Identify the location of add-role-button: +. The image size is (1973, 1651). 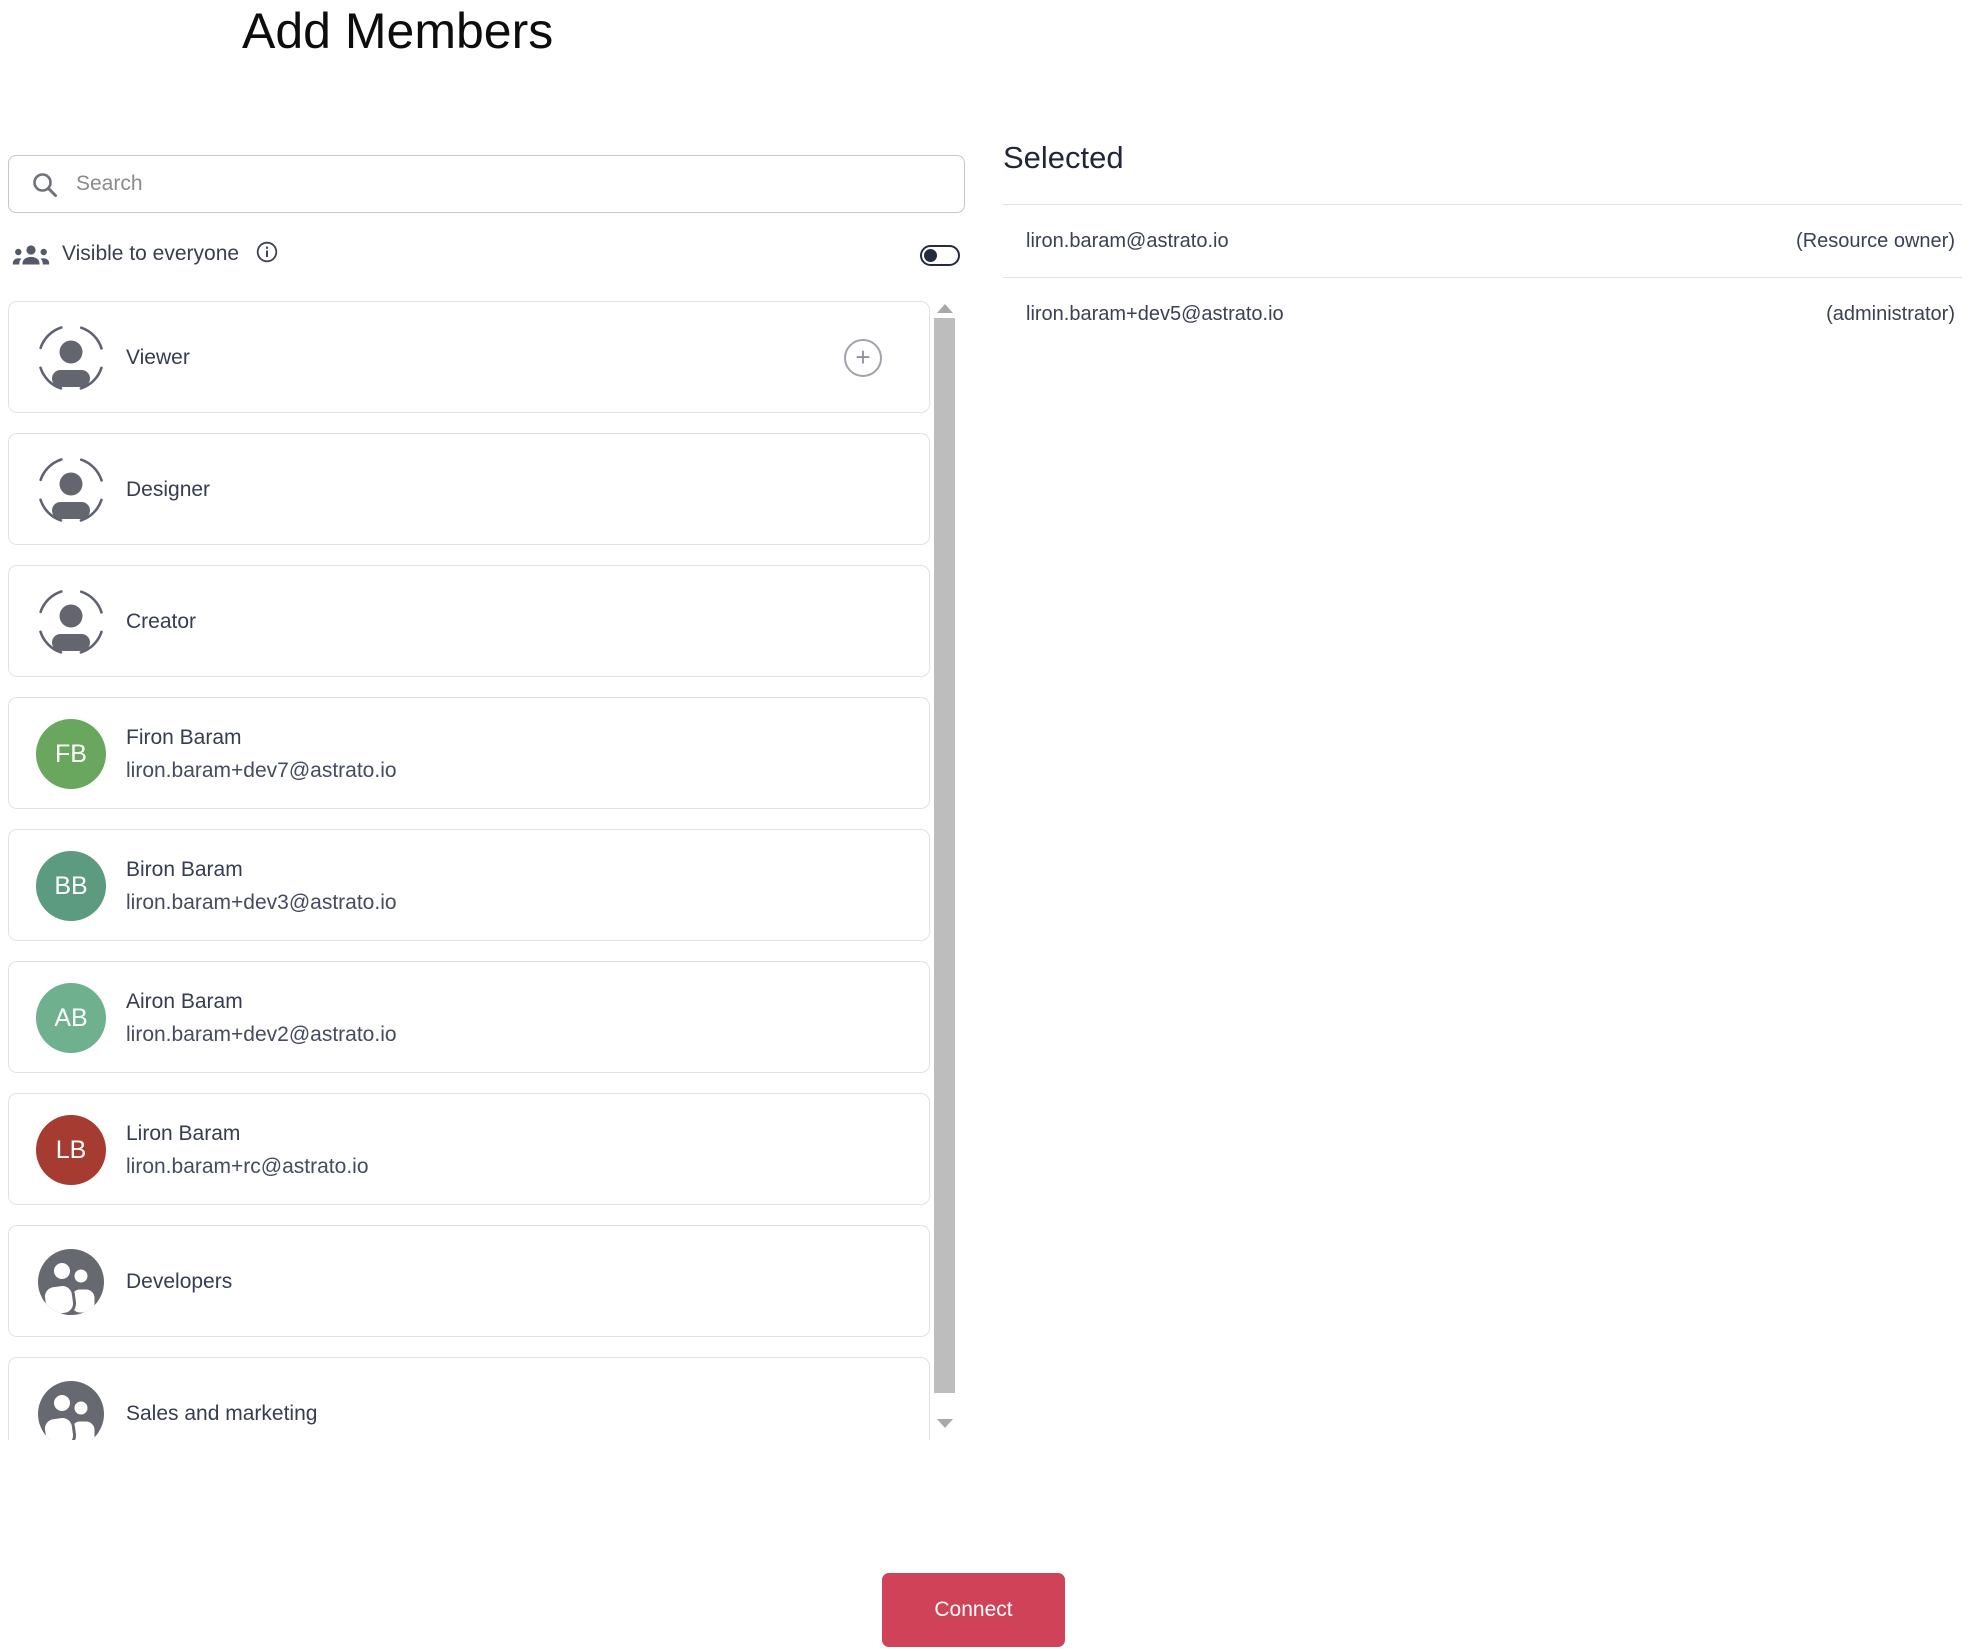
(863, 358).